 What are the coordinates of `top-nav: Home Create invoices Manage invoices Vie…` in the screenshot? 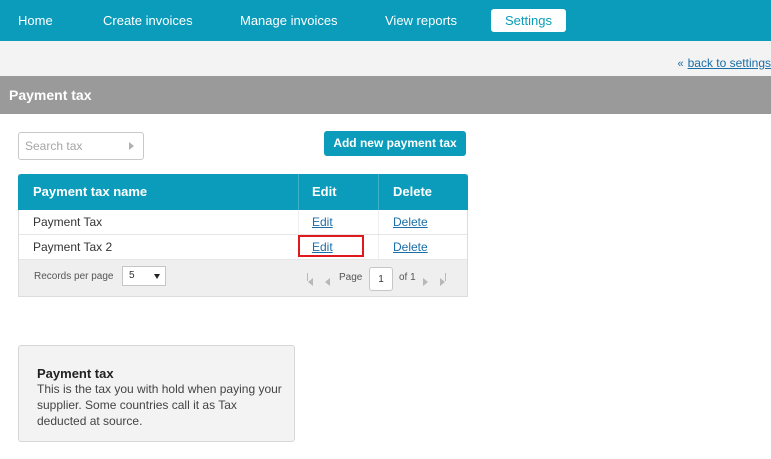 It's located at (385, 20).